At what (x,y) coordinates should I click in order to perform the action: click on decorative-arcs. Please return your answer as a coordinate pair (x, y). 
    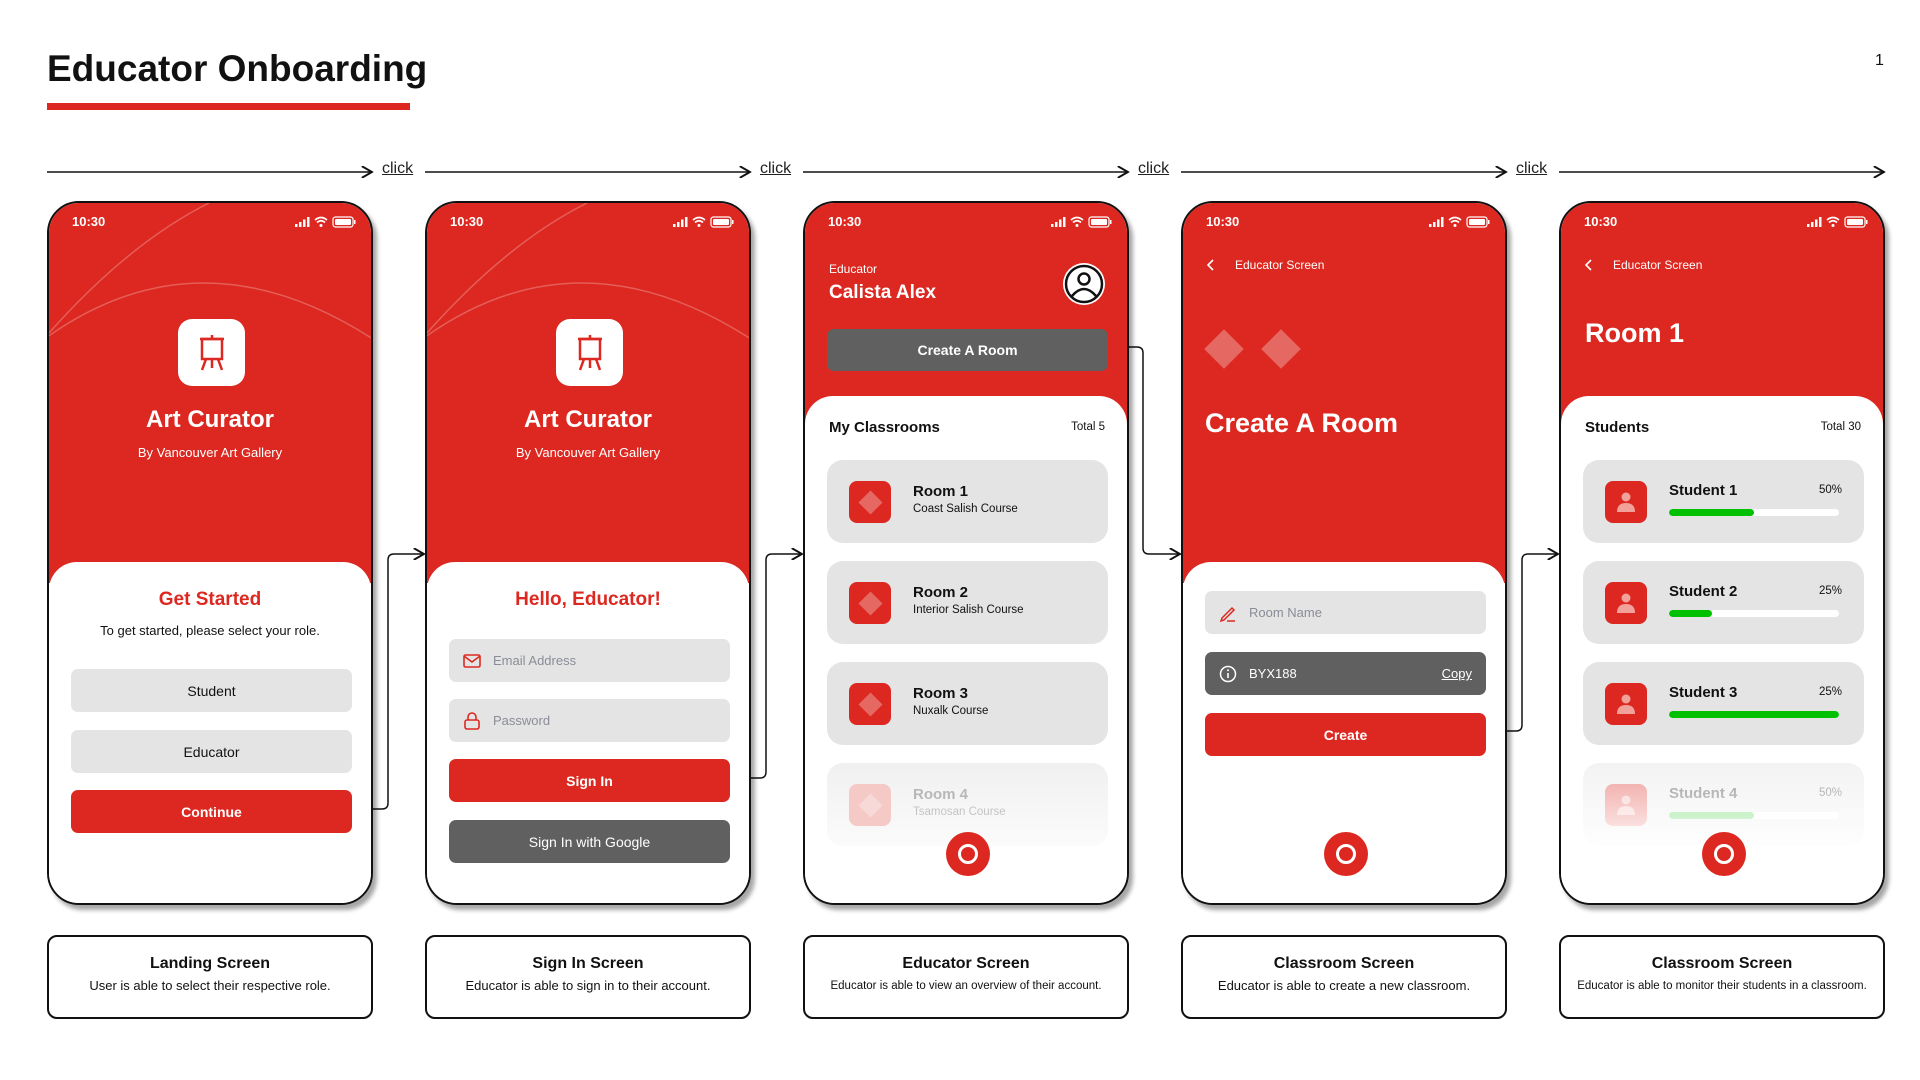
    Looking at the image, I should click on (210, 271).